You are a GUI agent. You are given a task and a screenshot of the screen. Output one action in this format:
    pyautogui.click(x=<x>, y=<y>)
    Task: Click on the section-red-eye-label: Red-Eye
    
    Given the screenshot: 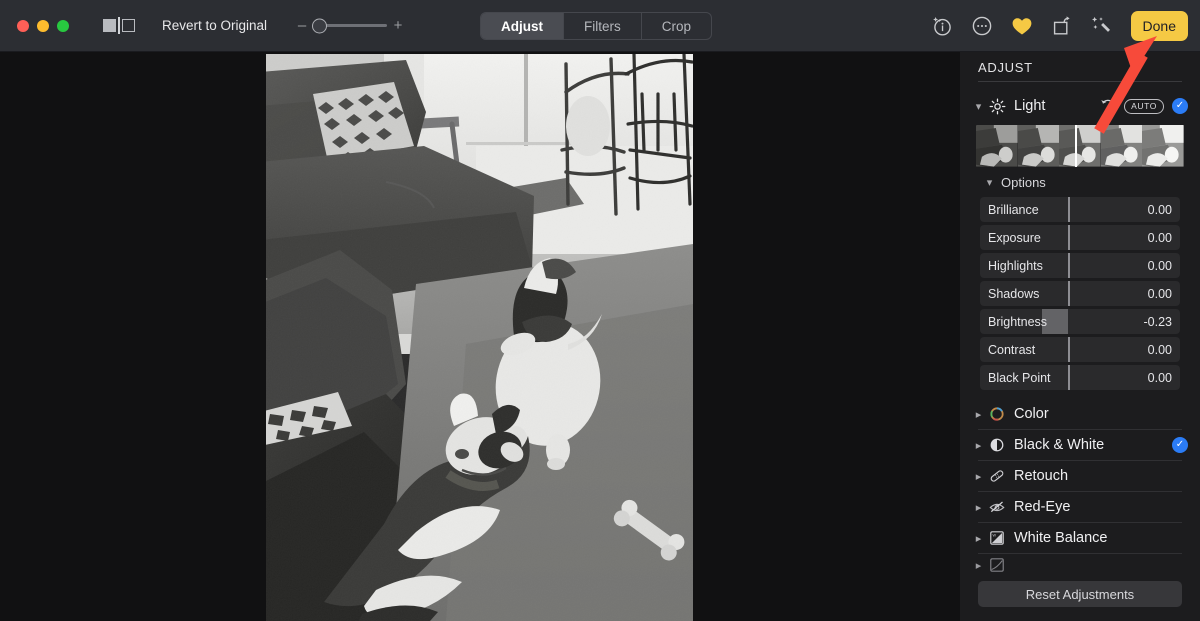 What is the action you would take?
    pyautogui.click(x=1042, y=507)
    